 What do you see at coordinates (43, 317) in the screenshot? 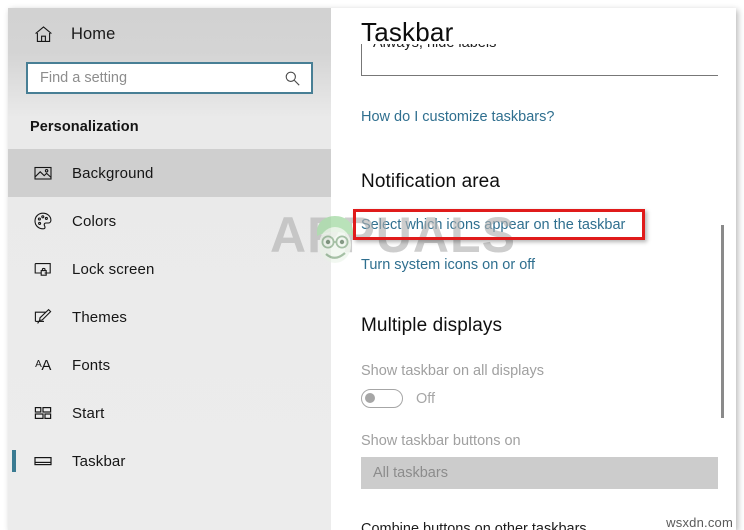
I see `paintbrush-icon` at bounding box center [43, 317].